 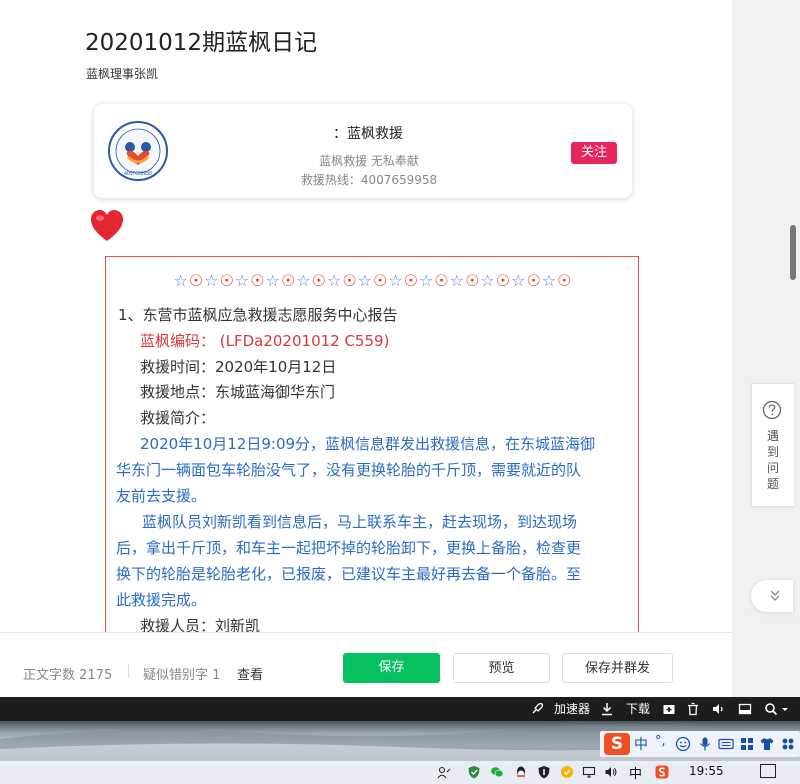 I want to click on help-button: 遇到问题, so click(x=772, y=445).